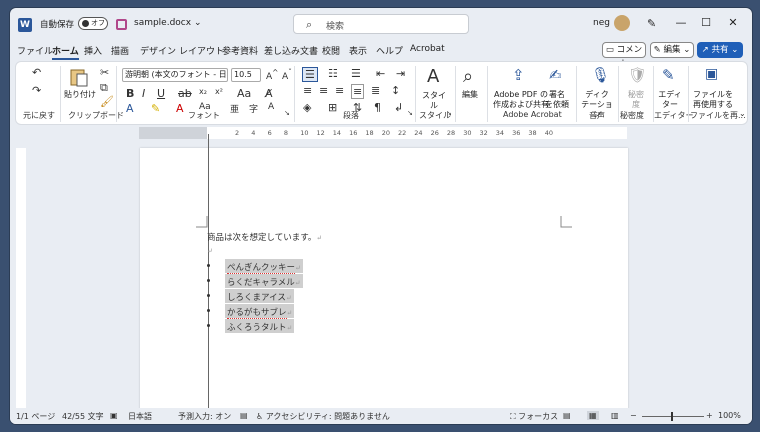 The height and width of the screenshot is (432, 760). What do you see at coordinates (433, 76) in the screenshot?
I see `styles-icon: A` at bounding box center [433, 76].